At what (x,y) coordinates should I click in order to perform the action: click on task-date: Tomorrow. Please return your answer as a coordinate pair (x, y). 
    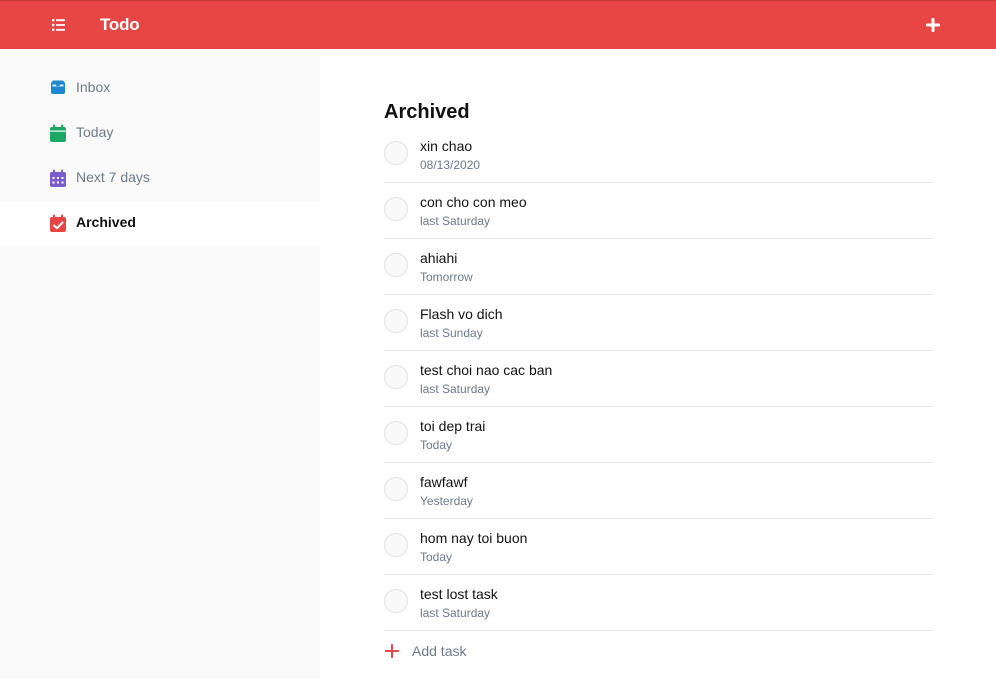
    Looking at the image, I should click on (446, 277).